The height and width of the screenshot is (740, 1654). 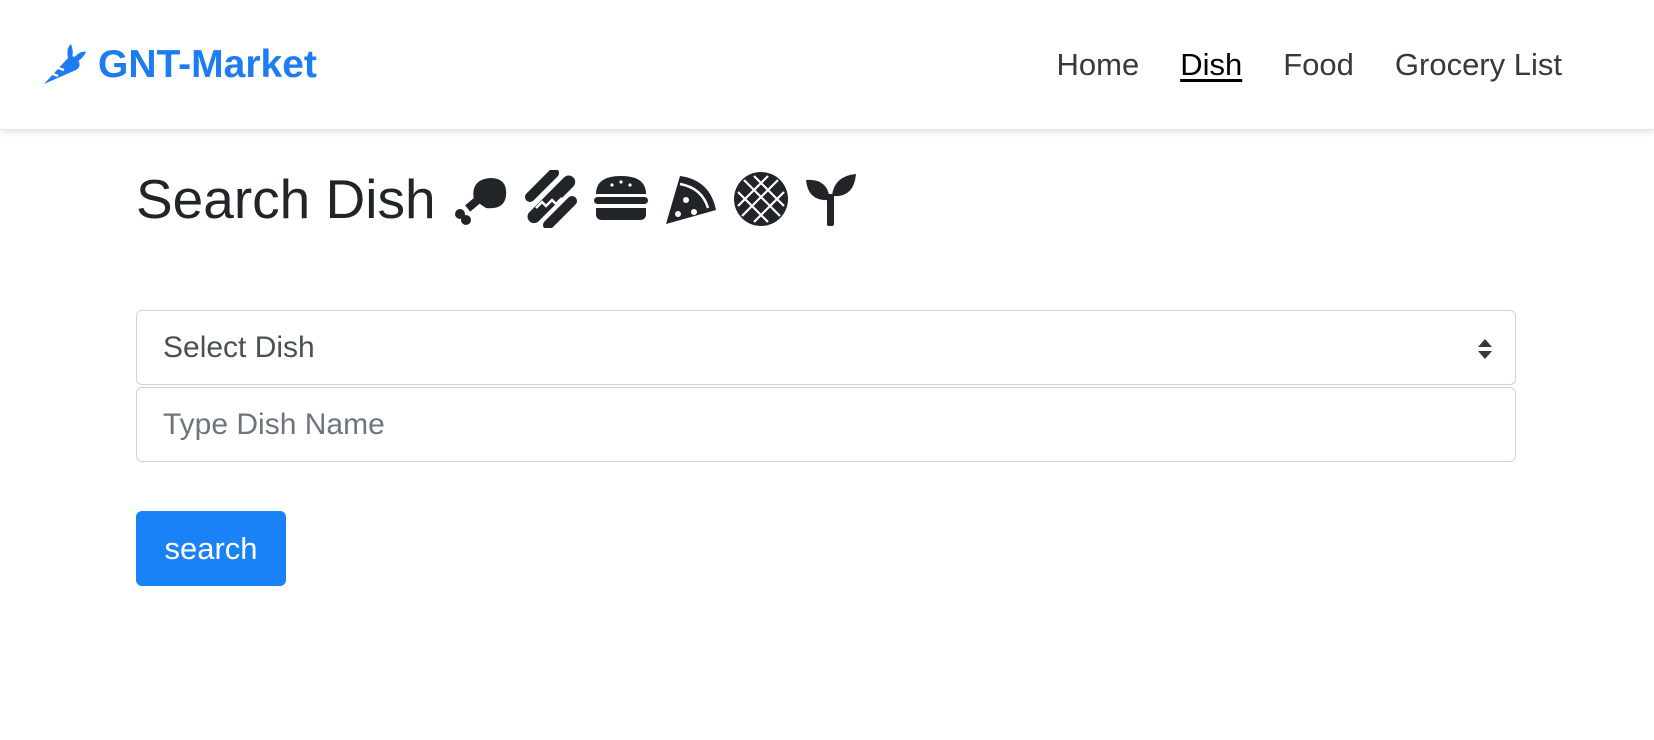 What do you see at coordinates (831, 199) in the screenshot?
I see `seedling-icon` at bounding box center [831, 199].